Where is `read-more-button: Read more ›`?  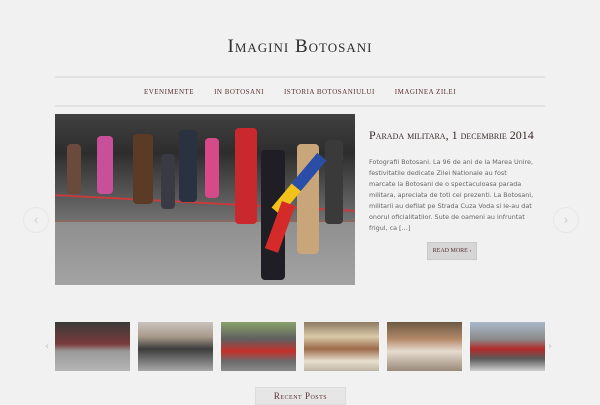 read-more-button: Read more › is located at coordinates (452, 251).